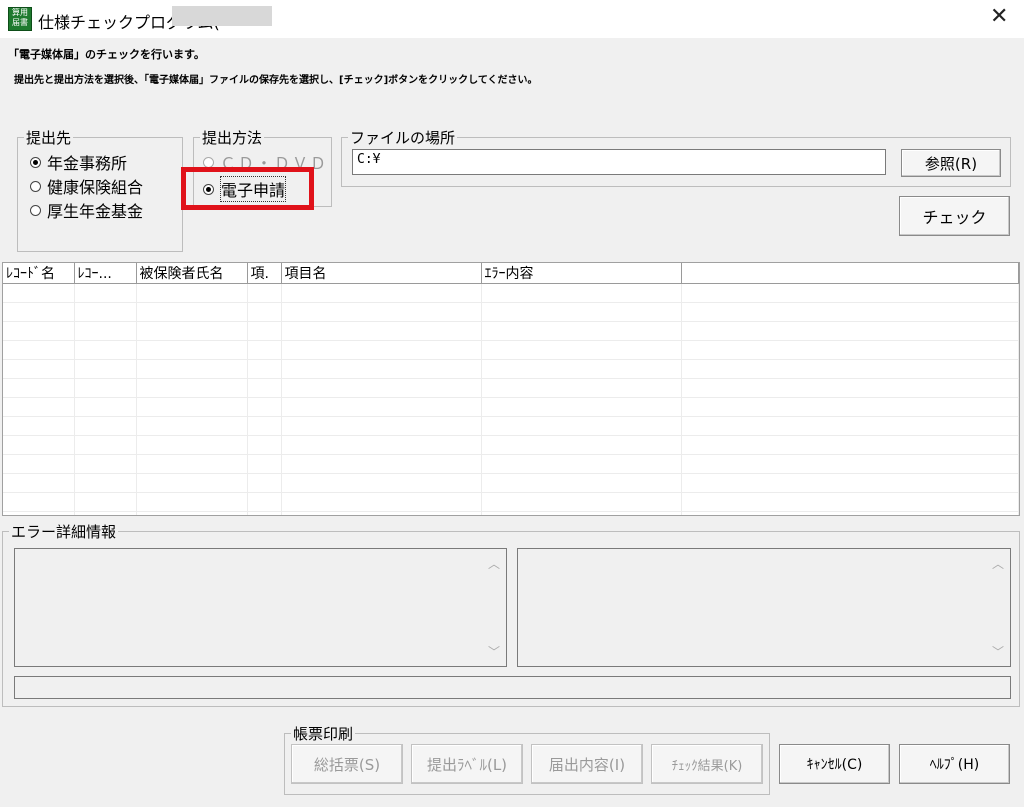  I want to click on radio-pension-office: 年金事務所, so click(78, 162).